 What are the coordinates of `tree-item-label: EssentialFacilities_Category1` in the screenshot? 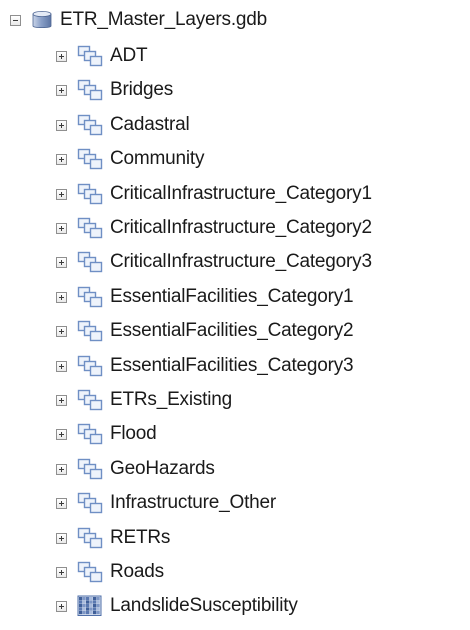 It's located at (232, 296).